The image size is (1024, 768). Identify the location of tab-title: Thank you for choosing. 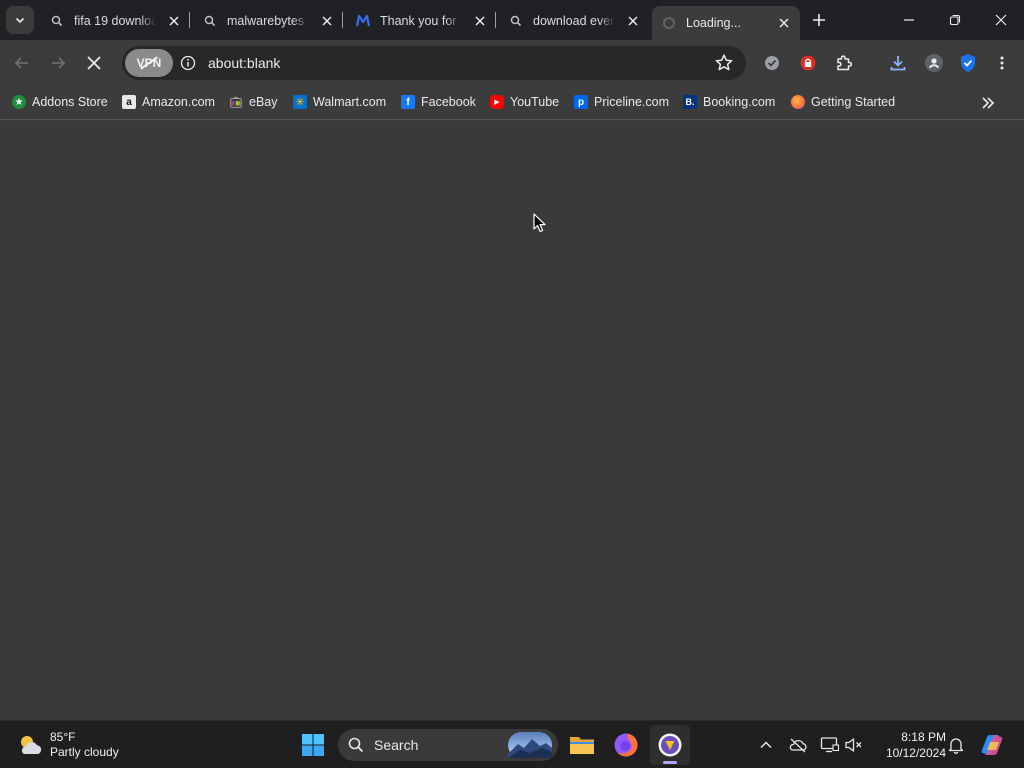
(421, 21).